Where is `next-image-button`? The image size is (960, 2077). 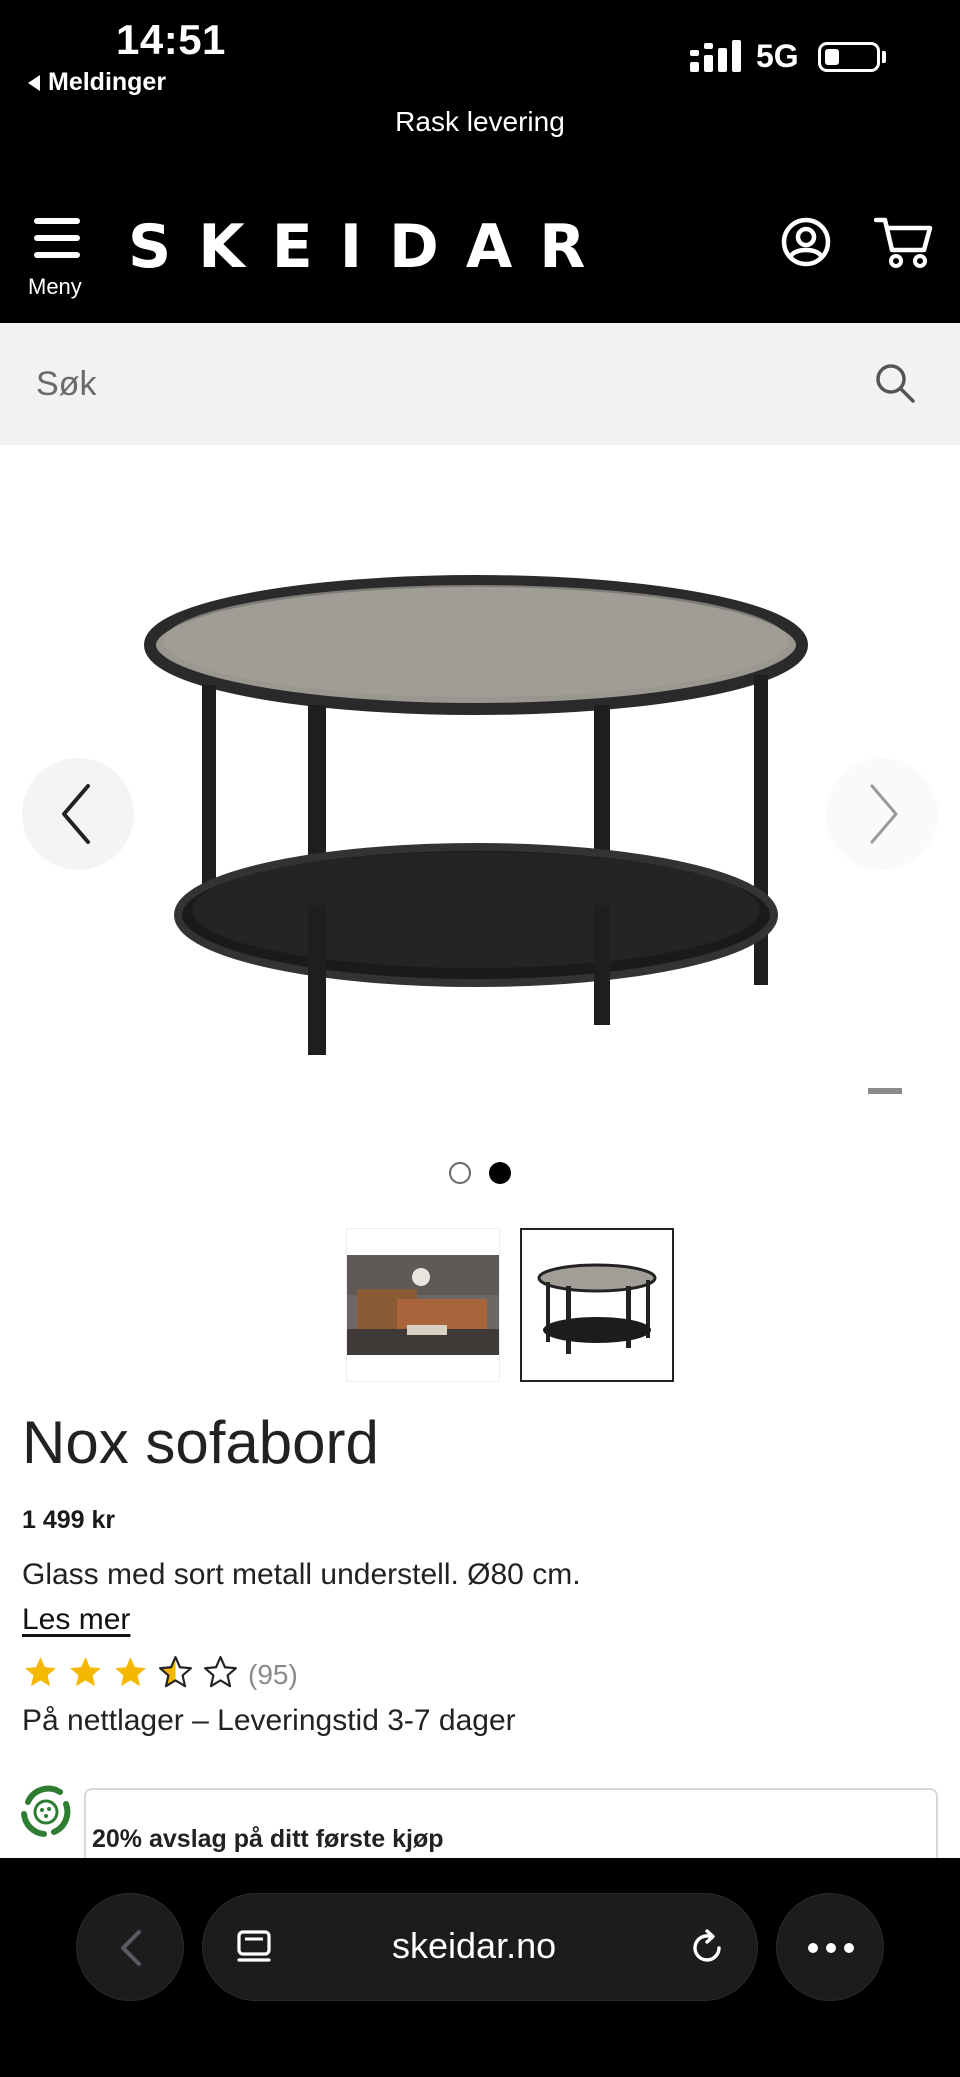 next-image-button is located at coordinates (882, 814).